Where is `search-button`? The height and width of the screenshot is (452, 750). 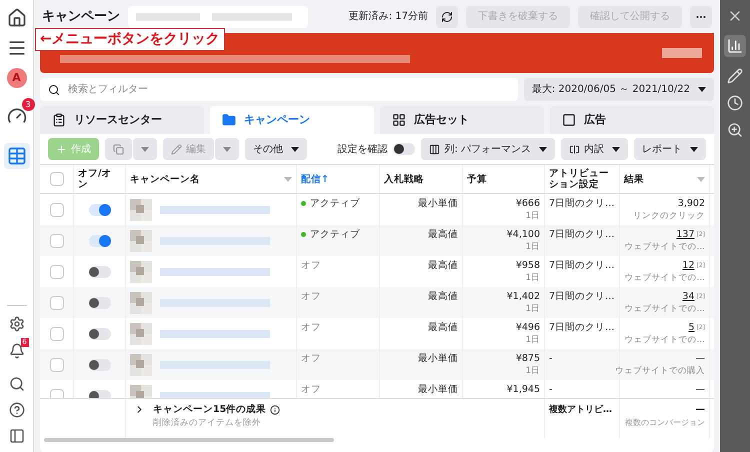 search-button is located at coordinates (16, 384).